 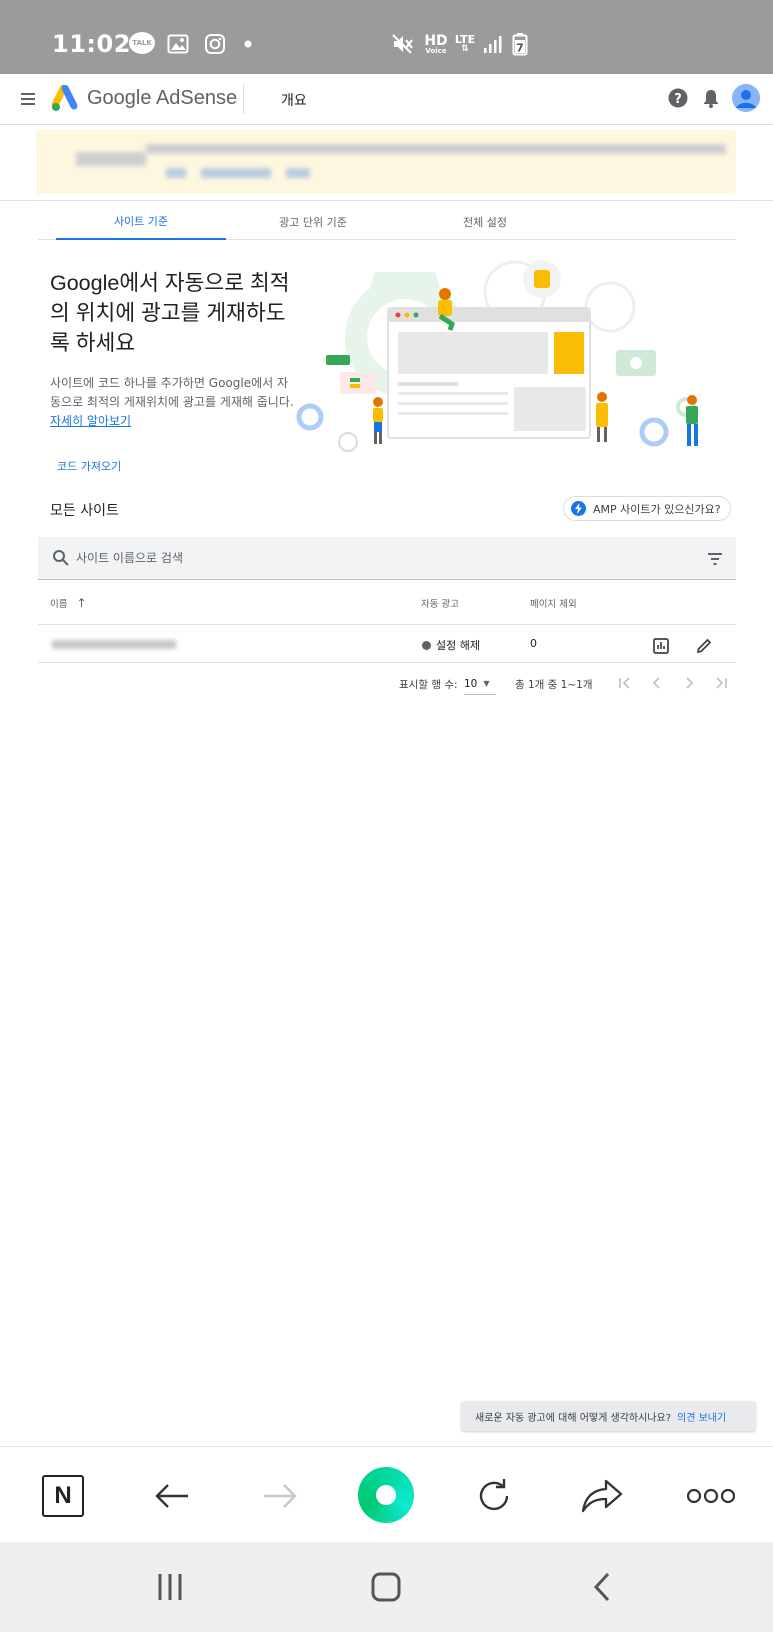 I want to click on product-name: Google AdSense, so click(x=162, y=98).